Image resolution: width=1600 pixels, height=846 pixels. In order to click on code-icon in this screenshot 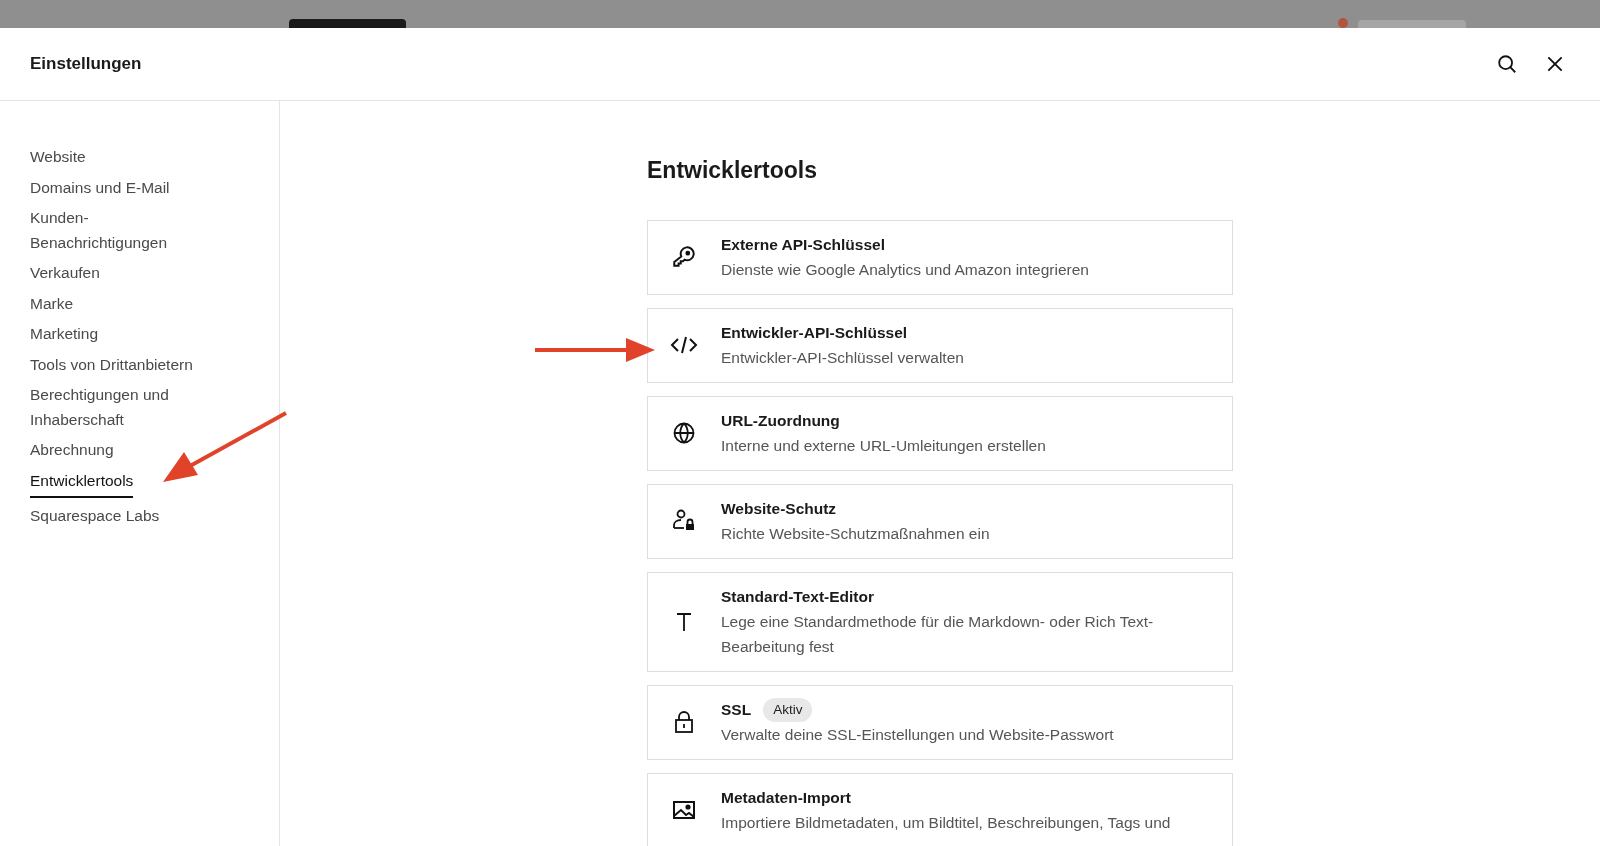, I will do `click(684, 345)`.